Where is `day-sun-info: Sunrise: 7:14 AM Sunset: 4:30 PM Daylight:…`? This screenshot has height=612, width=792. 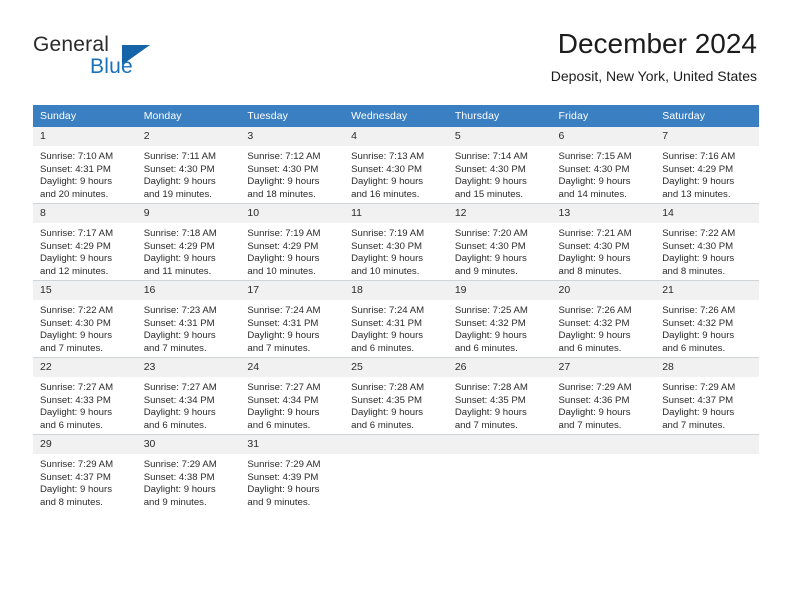 day-sun-info: Sunrise: 7:14 AM Sunset: 4:30 PM Daylight:… is located at coordinates (500, 174).